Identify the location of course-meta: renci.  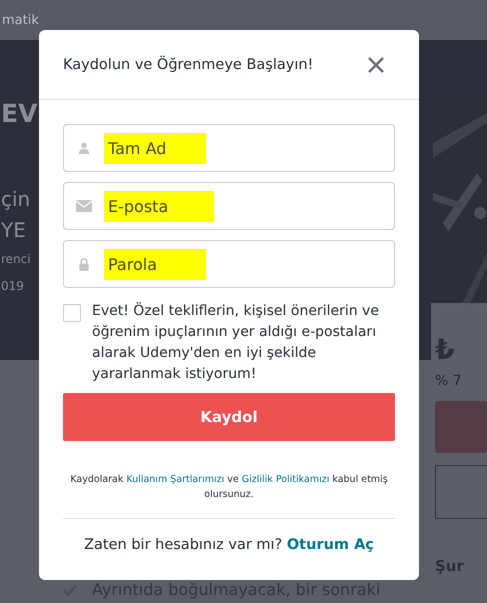
(16, 259).